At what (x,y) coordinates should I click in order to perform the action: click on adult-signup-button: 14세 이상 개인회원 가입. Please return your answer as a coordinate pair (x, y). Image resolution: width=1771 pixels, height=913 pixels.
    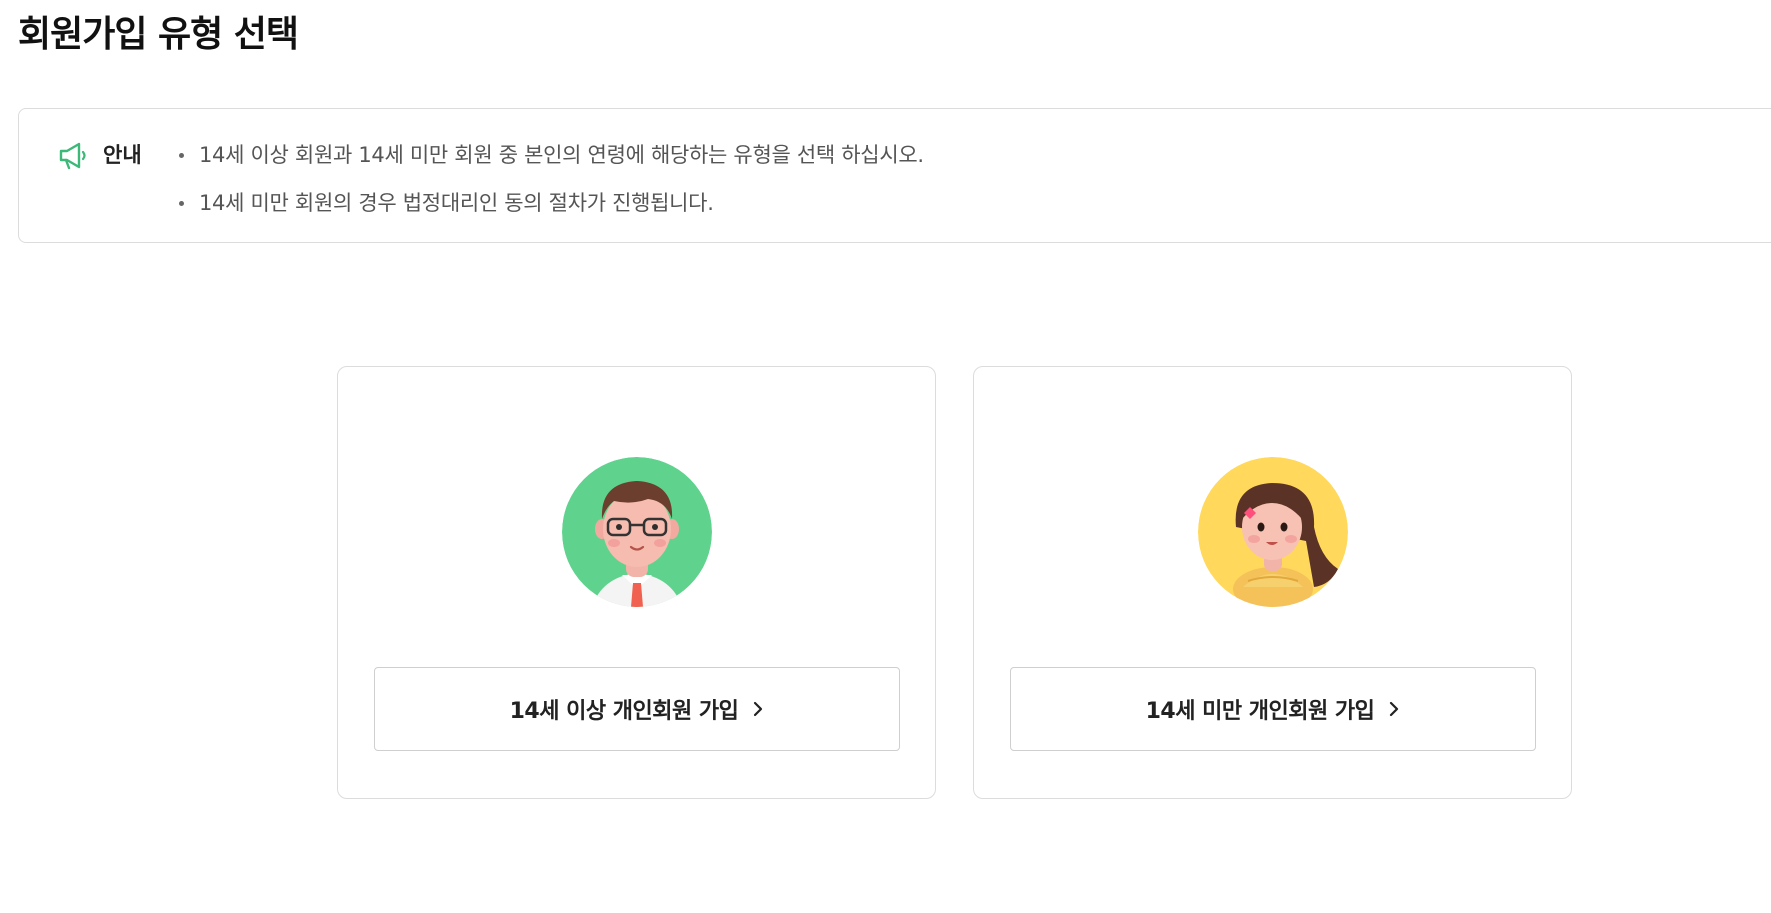
    Looking at the image, I should click on (637, 709).